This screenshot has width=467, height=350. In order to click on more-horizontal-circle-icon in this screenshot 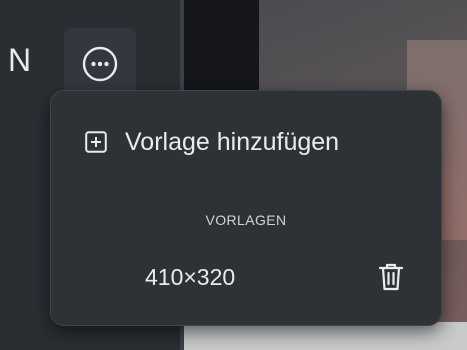, I will do `click(100, 64)`.